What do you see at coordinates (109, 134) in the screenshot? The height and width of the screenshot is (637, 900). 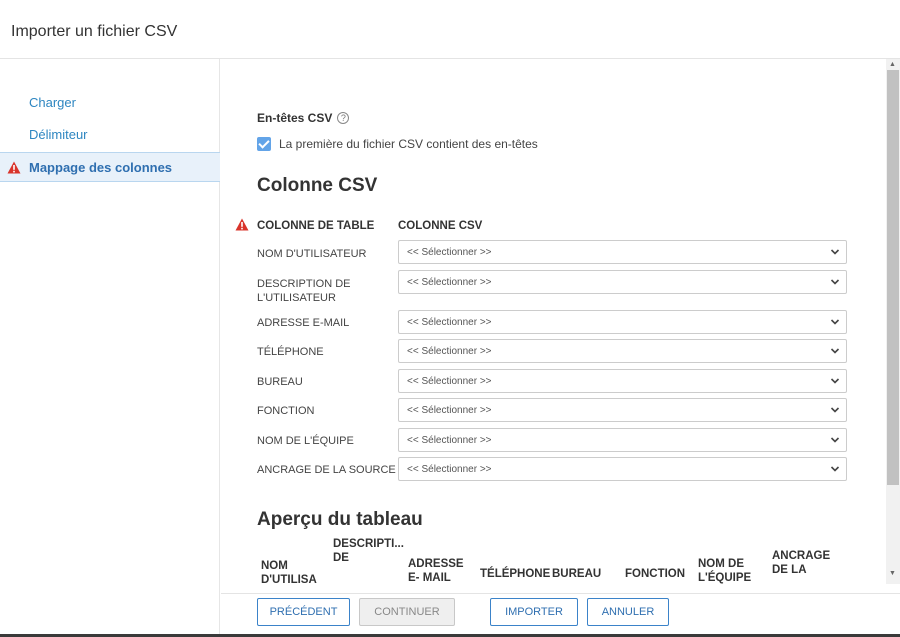 I see `sidebar-item-delimiteur: Délimiteur` at bounding box center [109, 134].